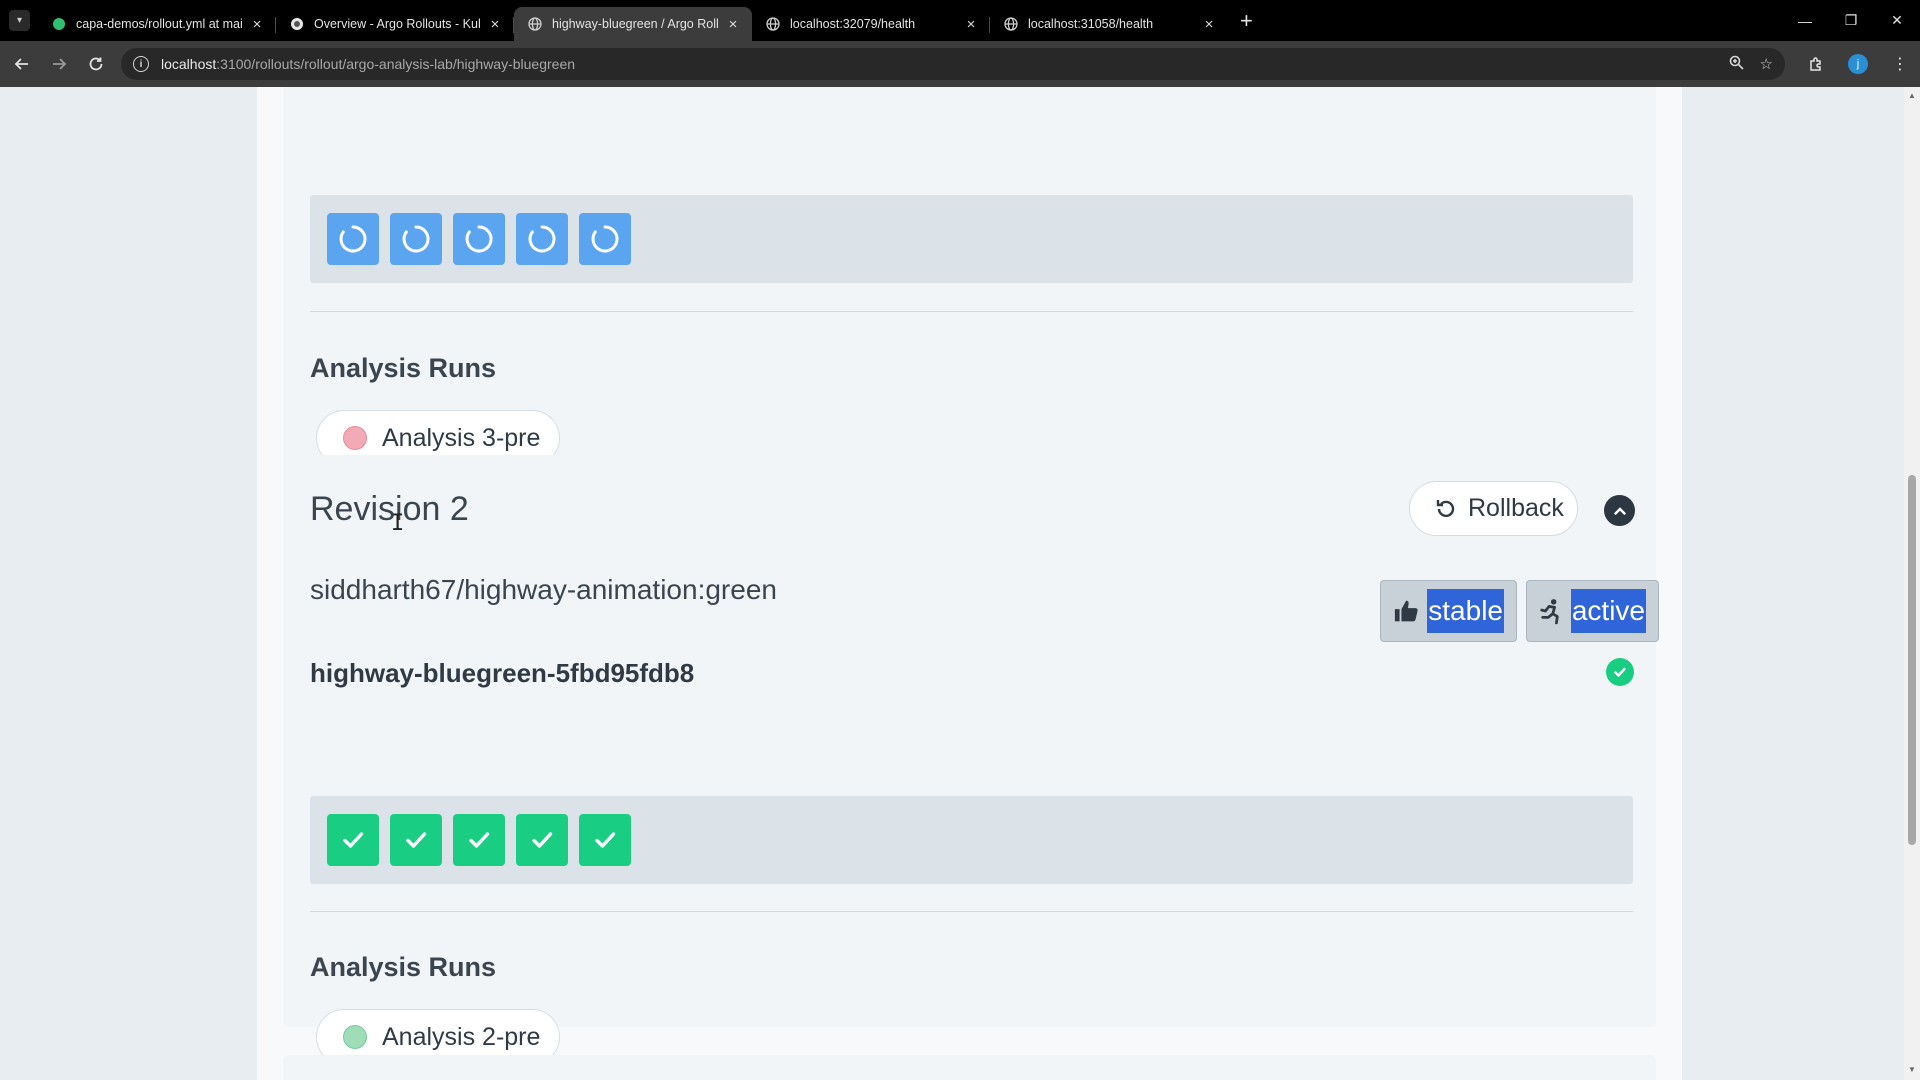 The image size is (1920, 1080). What do you see at coordinates (1445, 508) in the screenshot?
I see `undo-icon` at bounding box center [1445, 508].